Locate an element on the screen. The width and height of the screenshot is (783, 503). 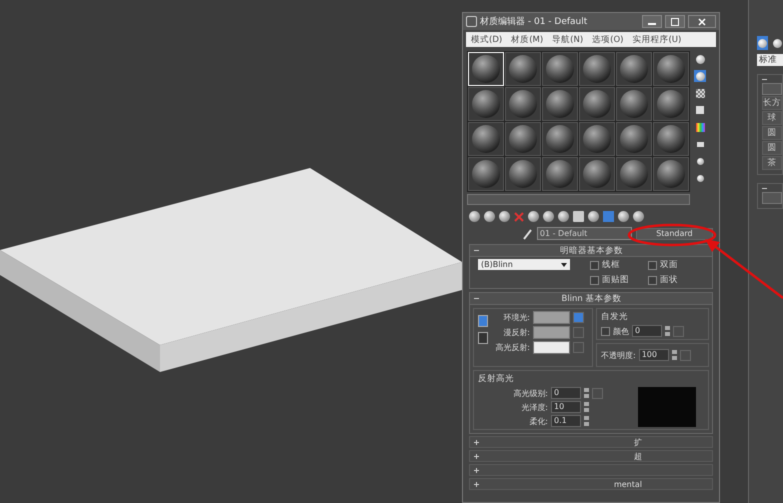
collapsed-rollout: mental is located at coordinates (591, 484).